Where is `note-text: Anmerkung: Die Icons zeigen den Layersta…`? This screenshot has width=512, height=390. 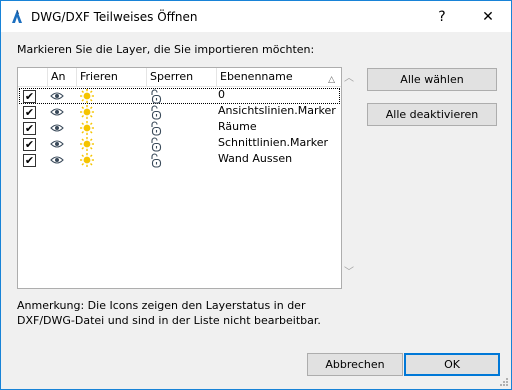 note-text: Anmerkung: Die Icons zeigen den Layersta… is located at coordinates (177, 313).